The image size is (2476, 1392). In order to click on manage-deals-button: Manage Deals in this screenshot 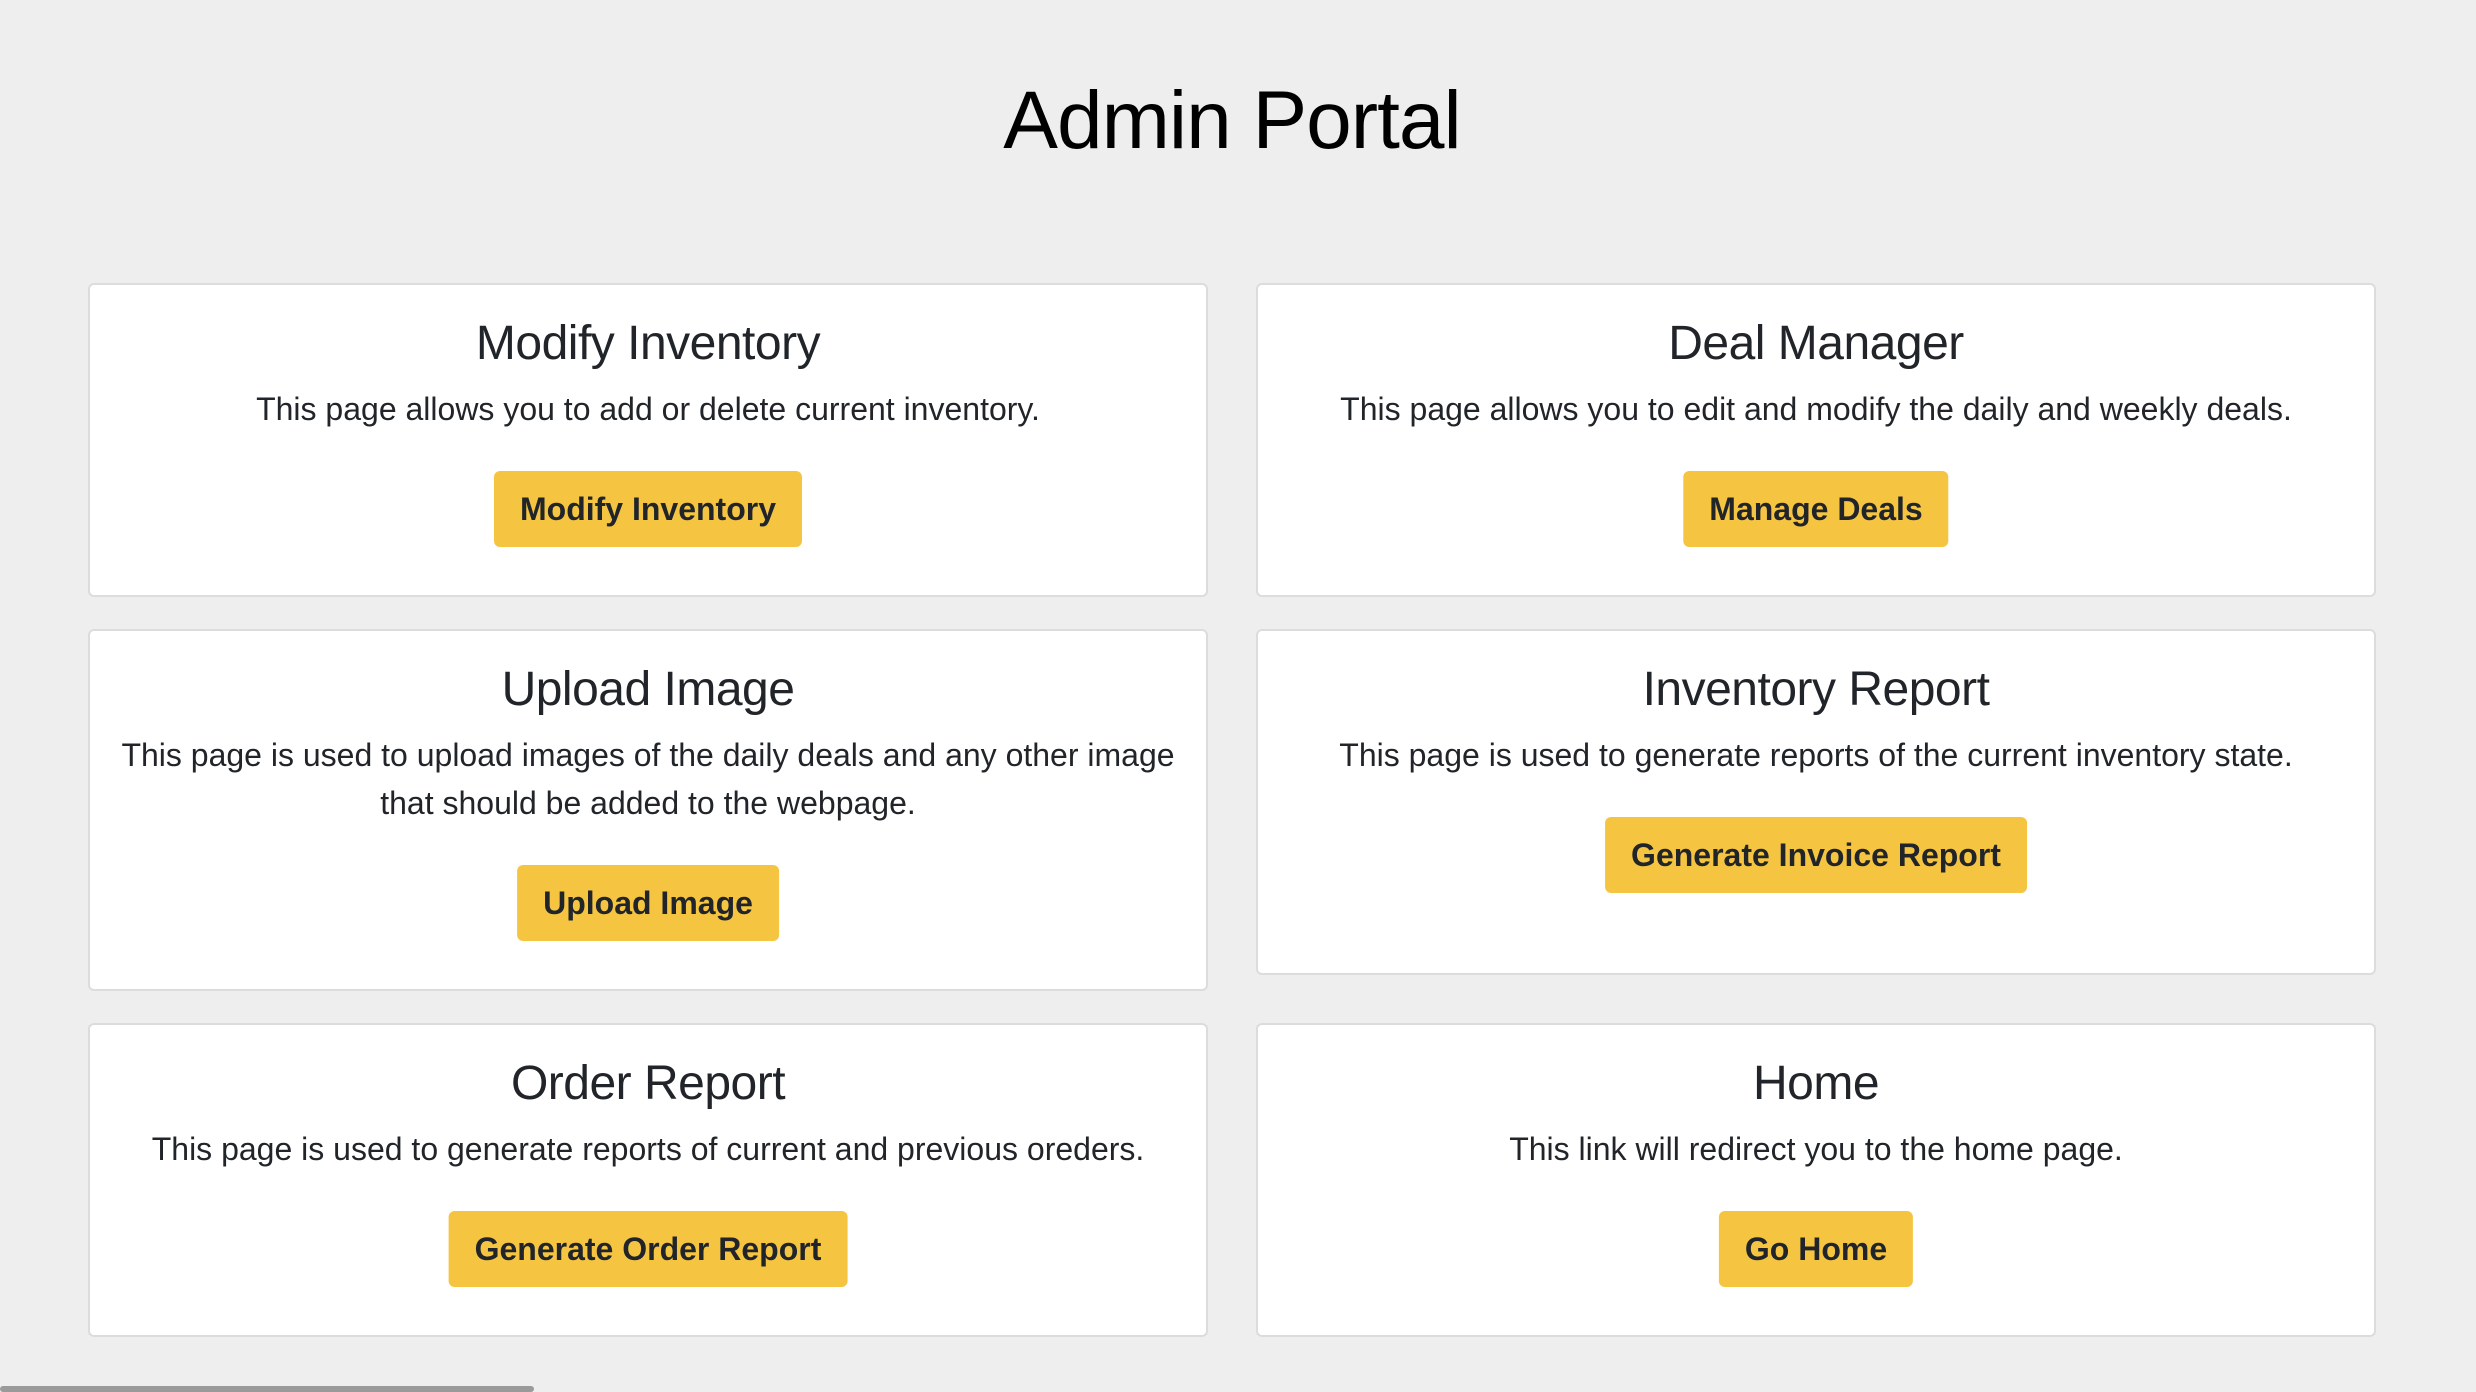, I will do `click(1816, 509)`.